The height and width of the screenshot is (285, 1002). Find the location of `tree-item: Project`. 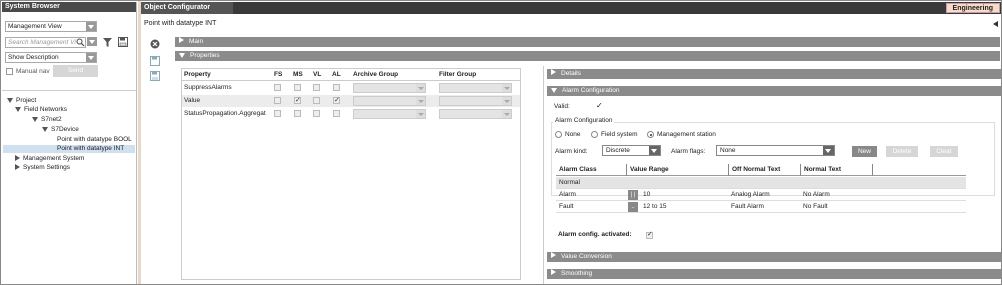

tree-item: Project is located at coordinates (21, 101).